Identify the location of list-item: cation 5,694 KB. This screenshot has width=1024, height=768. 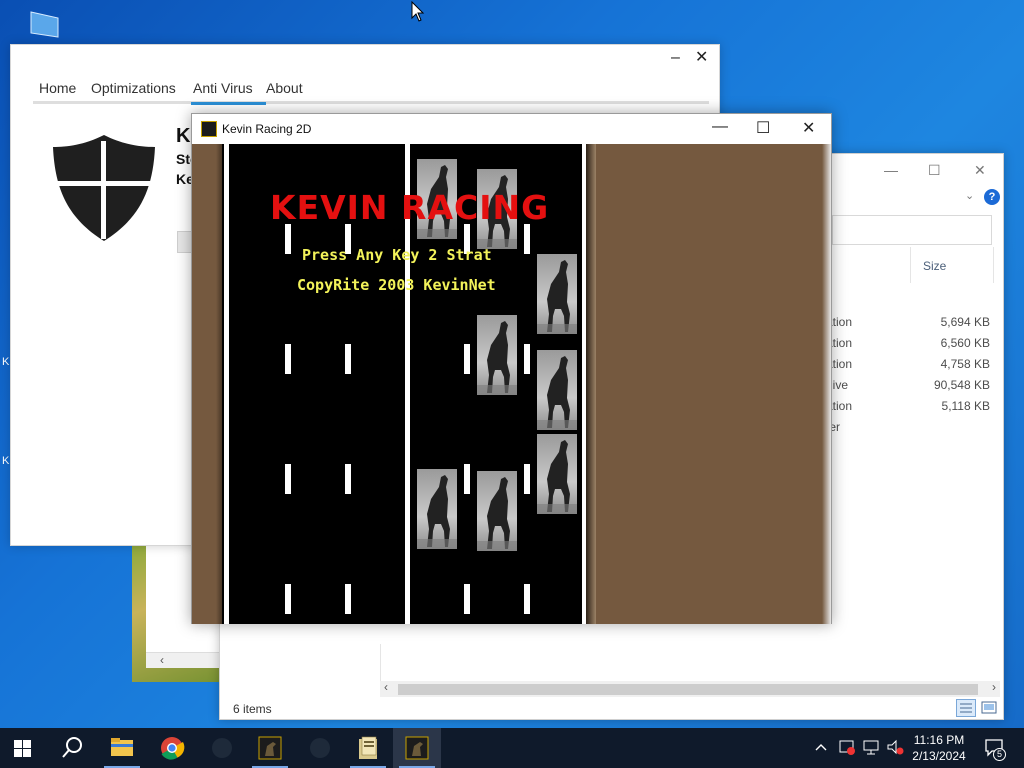
(905, 322).